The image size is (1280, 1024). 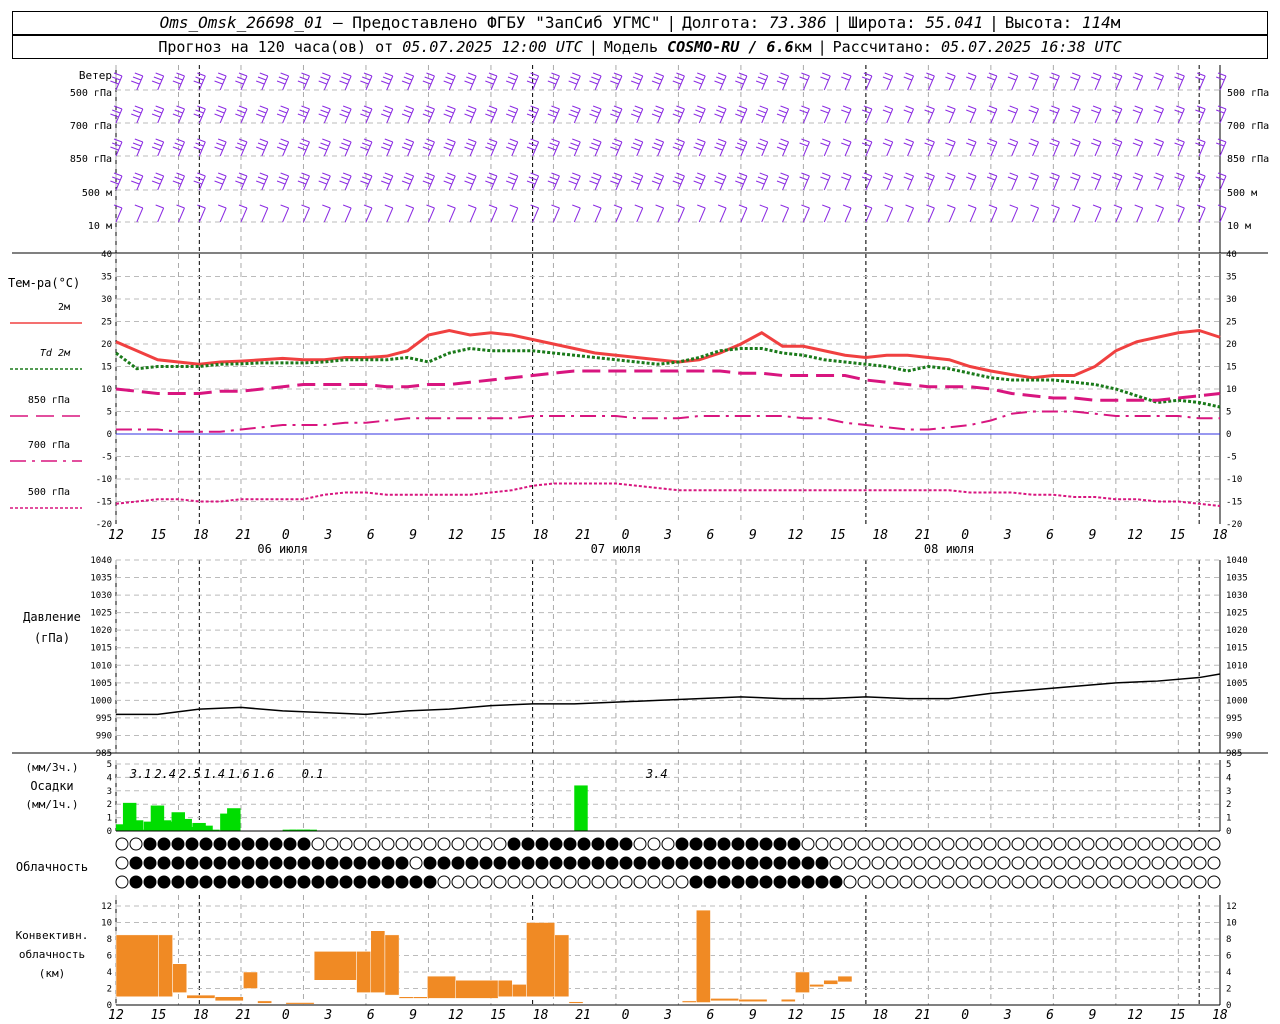 I want to click on conv-tick-label: 6, so click(x=109, y=957).